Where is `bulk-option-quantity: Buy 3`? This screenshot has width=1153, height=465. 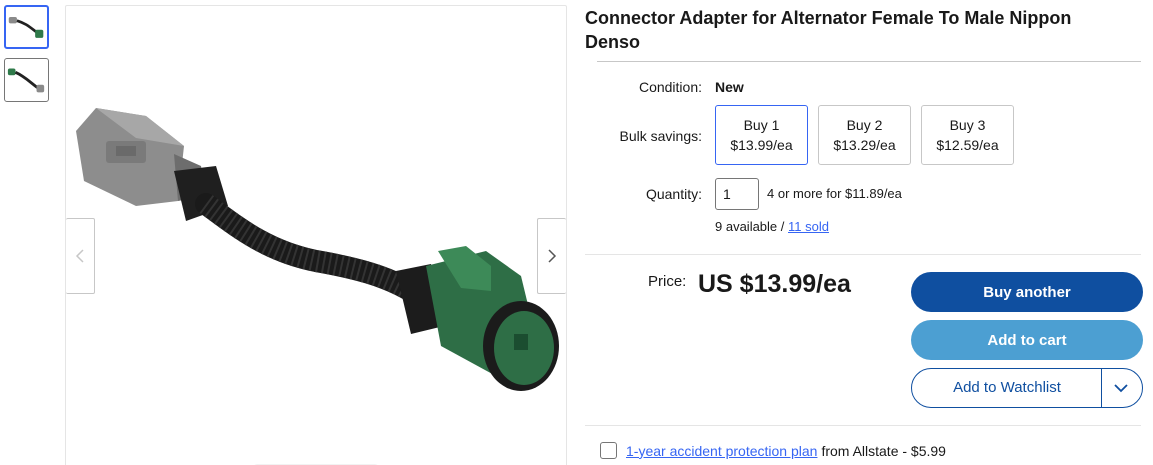 bulk-option-quantity: Buy 3 is located at coordinates (967, 125).